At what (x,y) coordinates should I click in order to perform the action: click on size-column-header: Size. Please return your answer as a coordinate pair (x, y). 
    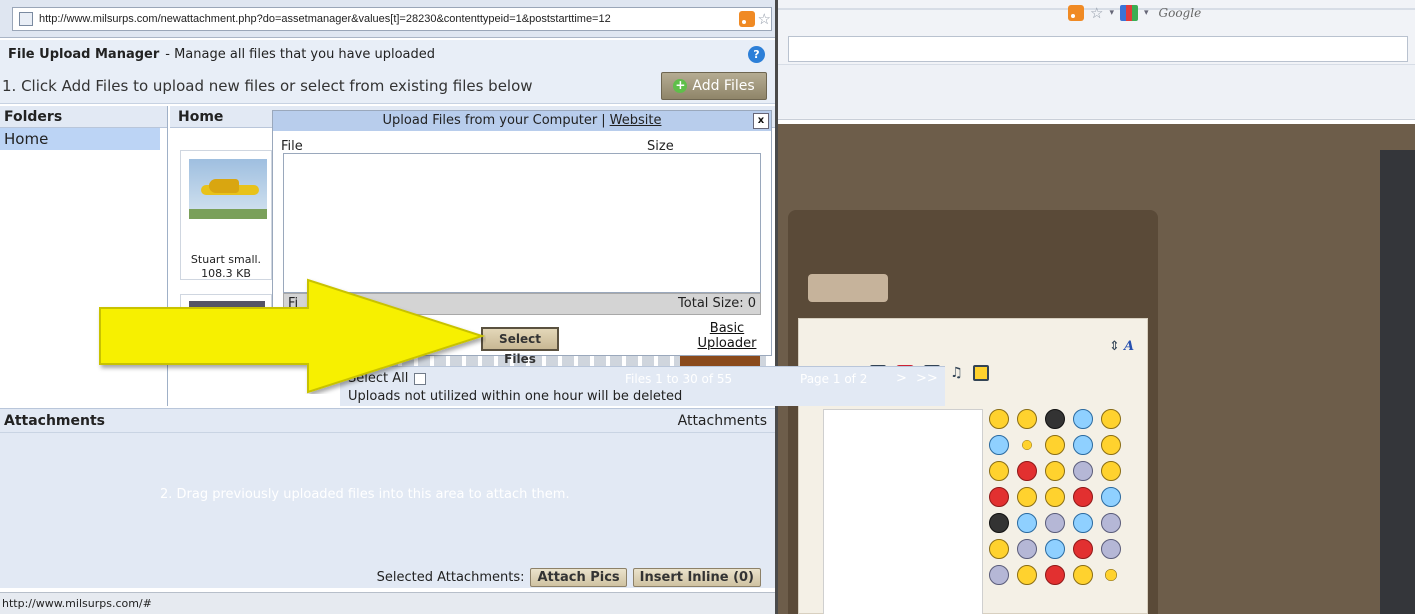
    Looking at the image, I should click on (660, 146).